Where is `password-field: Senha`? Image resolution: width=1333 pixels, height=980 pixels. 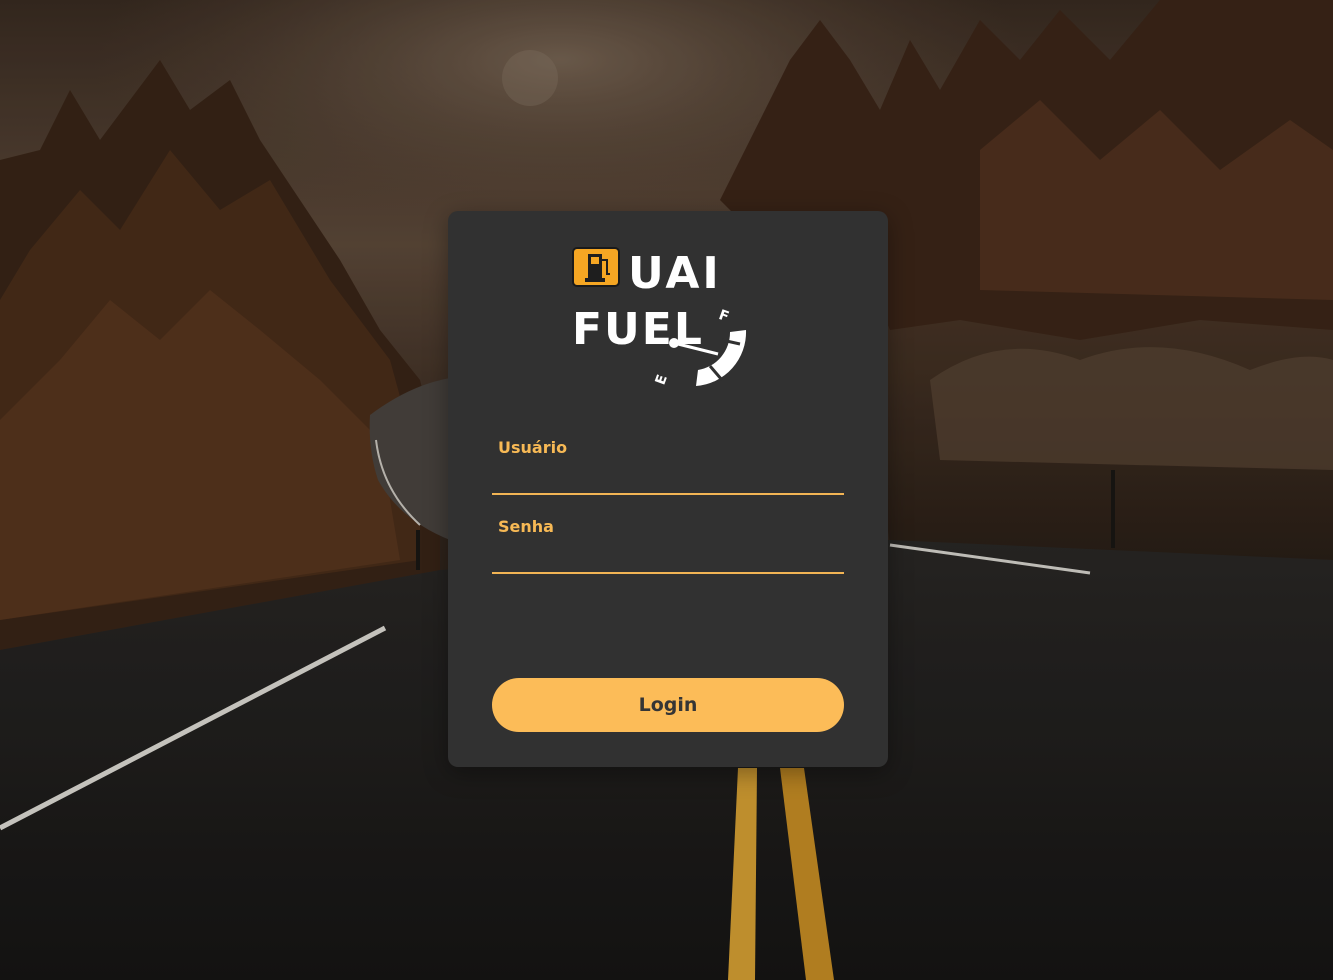 password-field: Senha is located at coordinates (668, 545).